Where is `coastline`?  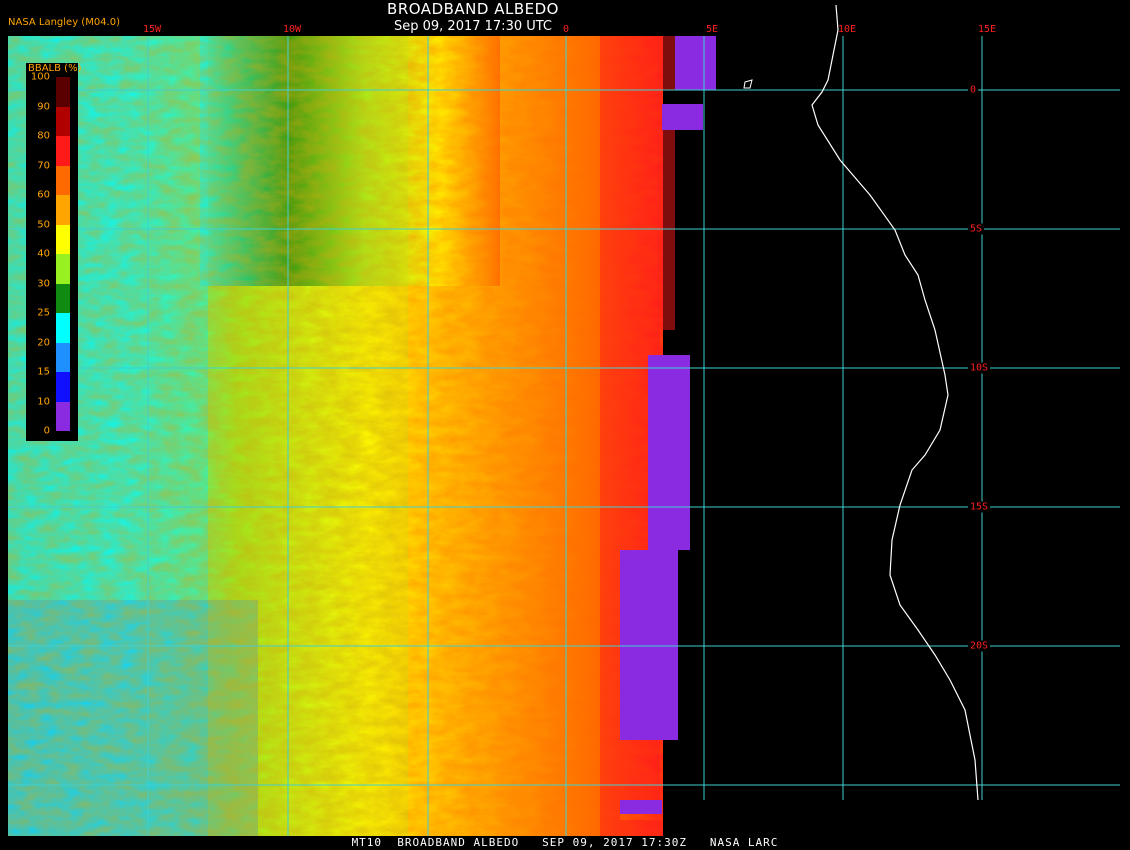 coastline is located at coordinates (895, 402).